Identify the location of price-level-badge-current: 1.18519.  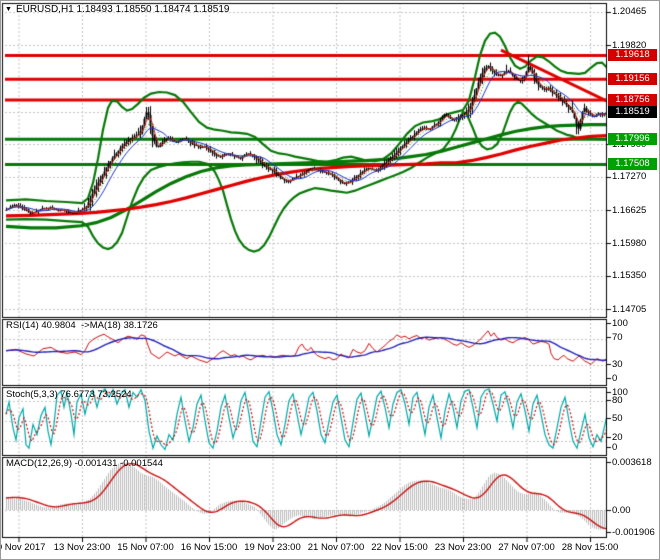
(632, 112).